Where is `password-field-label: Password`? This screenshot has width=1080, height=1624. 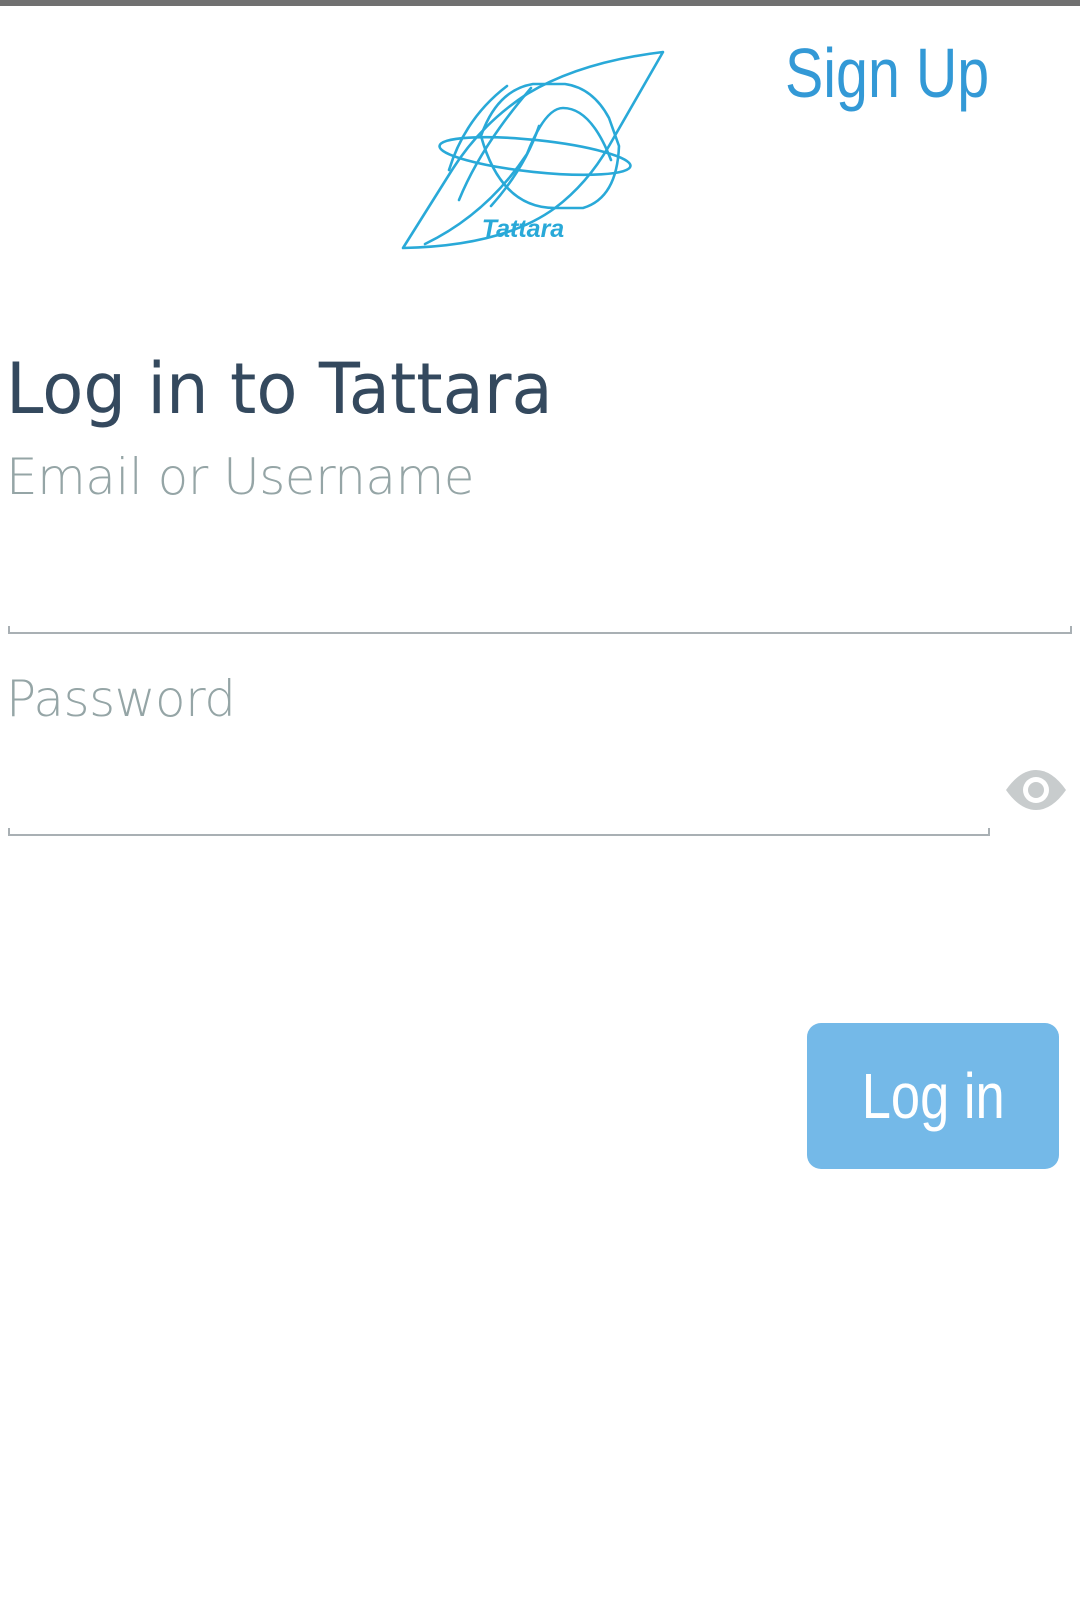
password-field-label: Password is located at coordinates (121, 699).